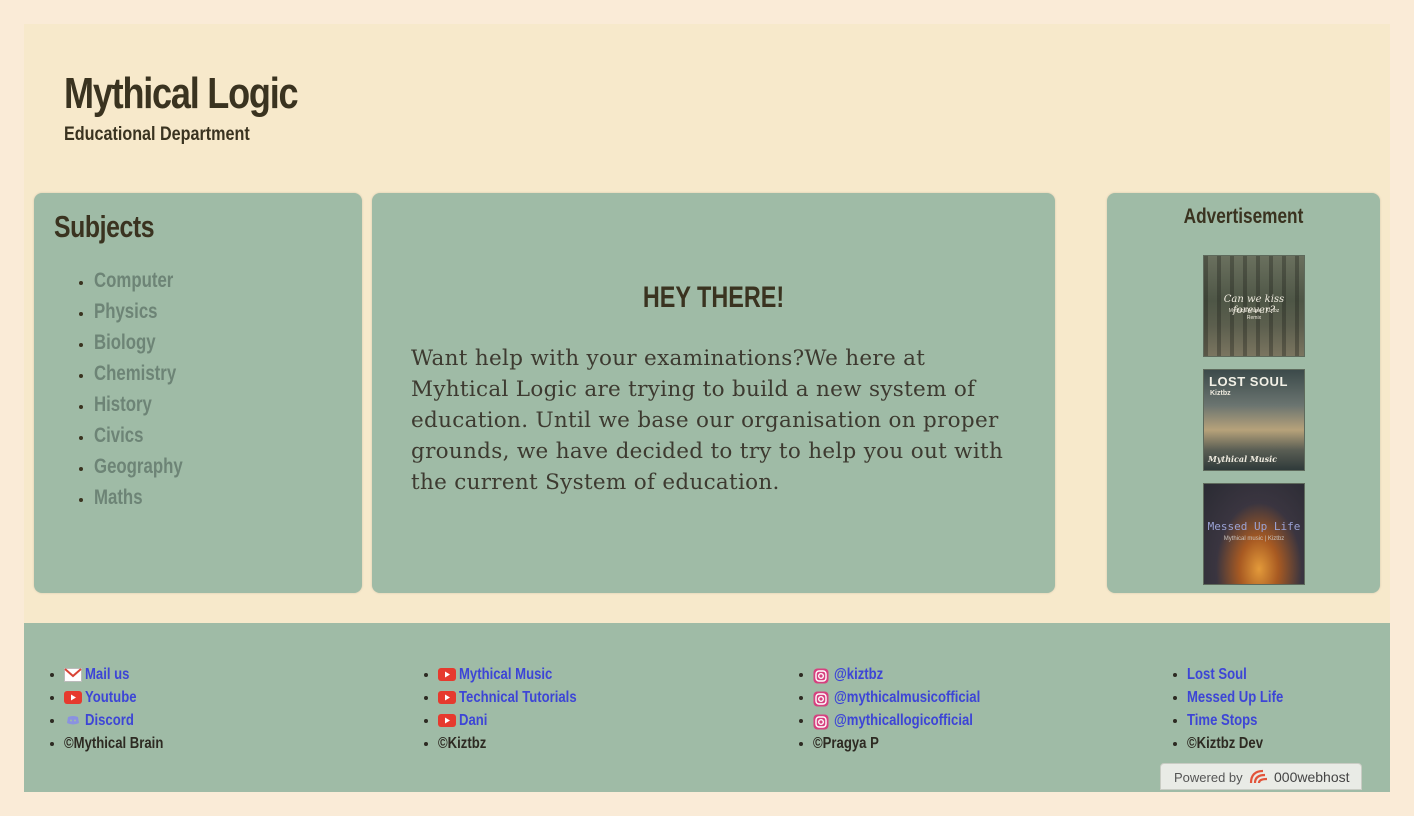 This screenshot has width=1414, height=816. I want to click on copyright-text: ©Kiztbz Dev, so click(1225, 744).